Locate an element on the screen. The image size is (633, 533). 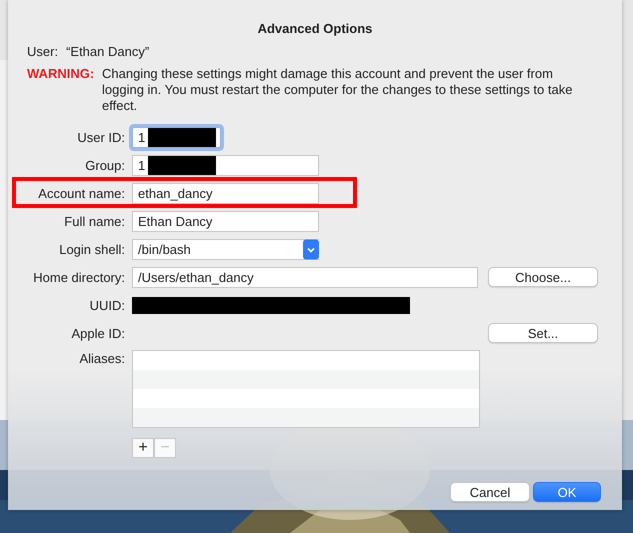
field-label: UUID: is located at coordinates (107, 305).